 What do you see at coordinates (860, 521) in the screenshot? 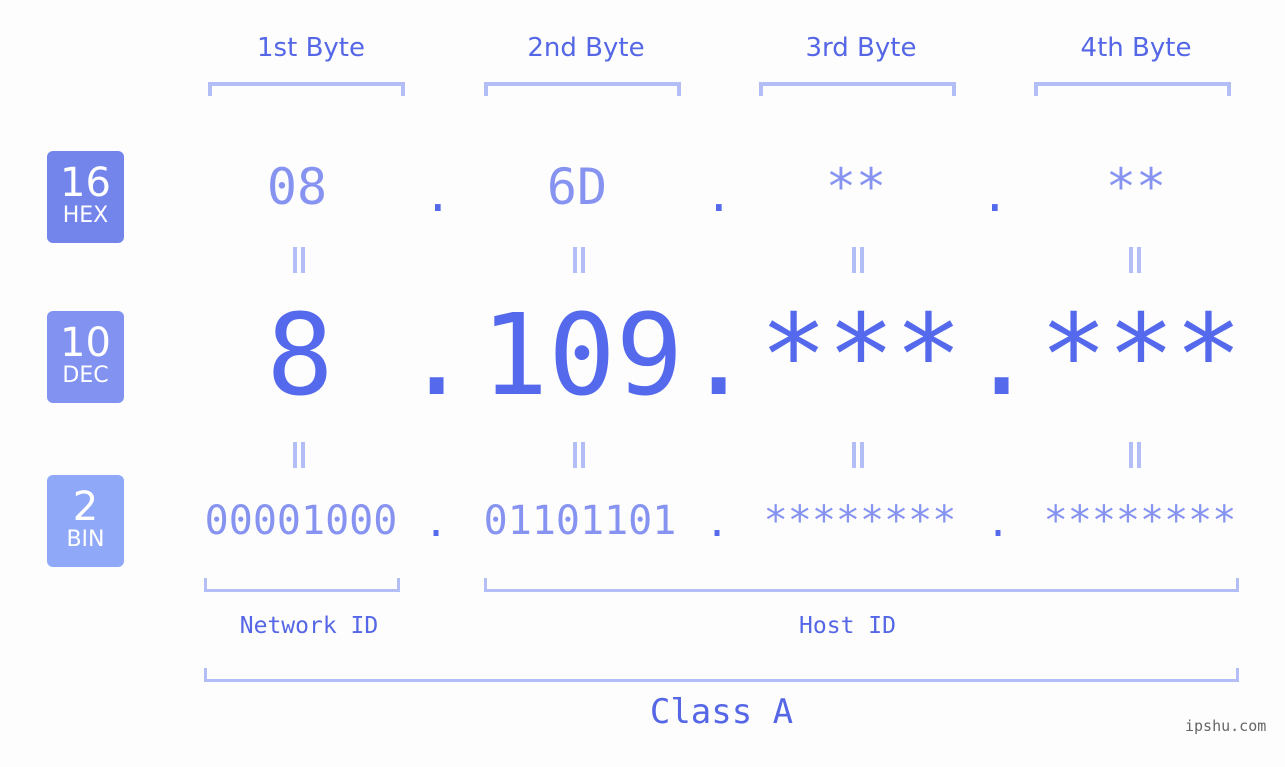
I see `bin-byte-3: ********` at bounding box center [860, 521].